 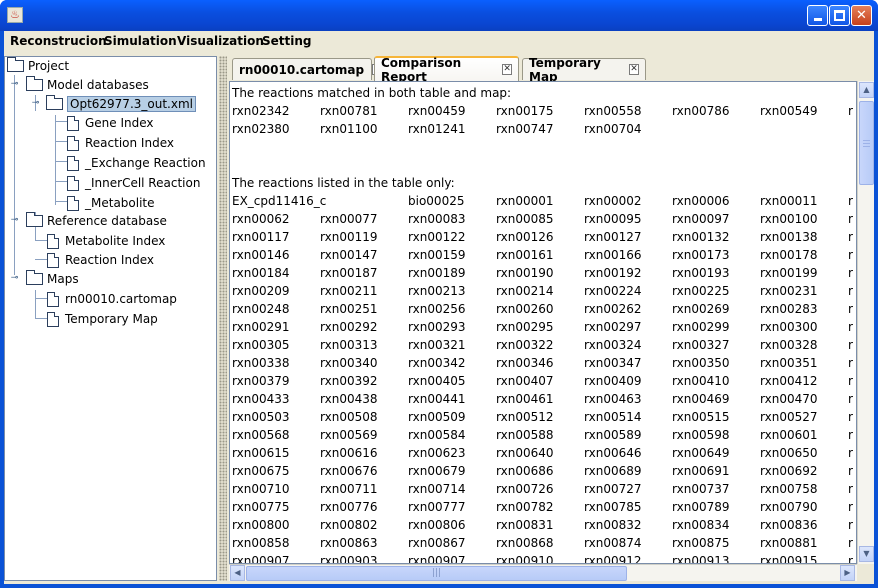 I want to click on menu-reconstrucion: Reconstrucion, so click(x=58, y=41).